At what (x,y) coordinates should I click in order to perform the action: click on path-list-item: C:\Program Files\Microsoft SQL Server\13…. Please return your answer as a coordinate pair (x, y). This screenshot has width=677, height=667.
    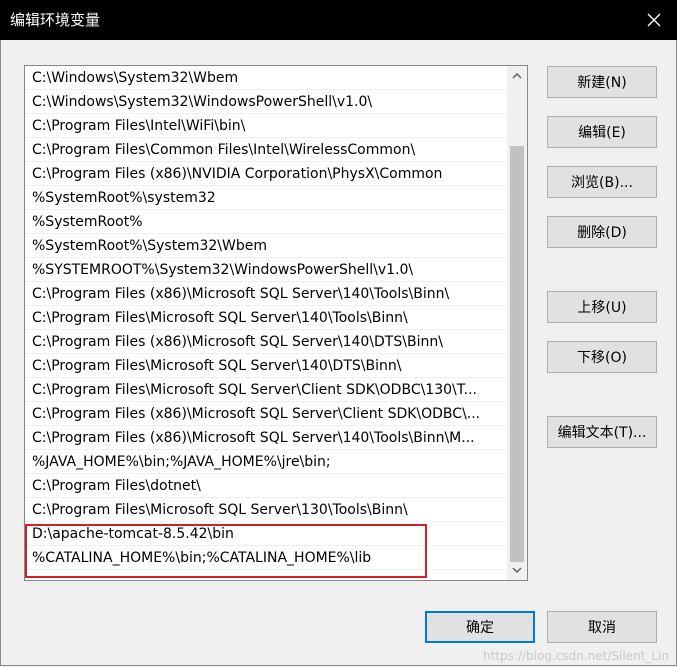
    Looking at the image, I should click on (266, 510).